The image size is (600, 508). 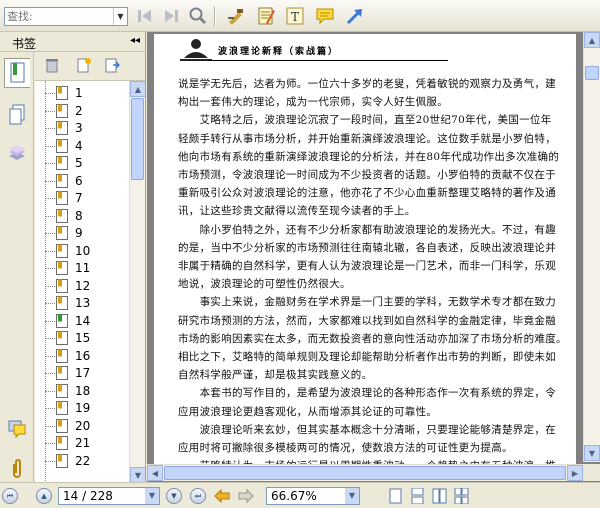 I want to click on svg-text: T, so click(x=295, y=17).